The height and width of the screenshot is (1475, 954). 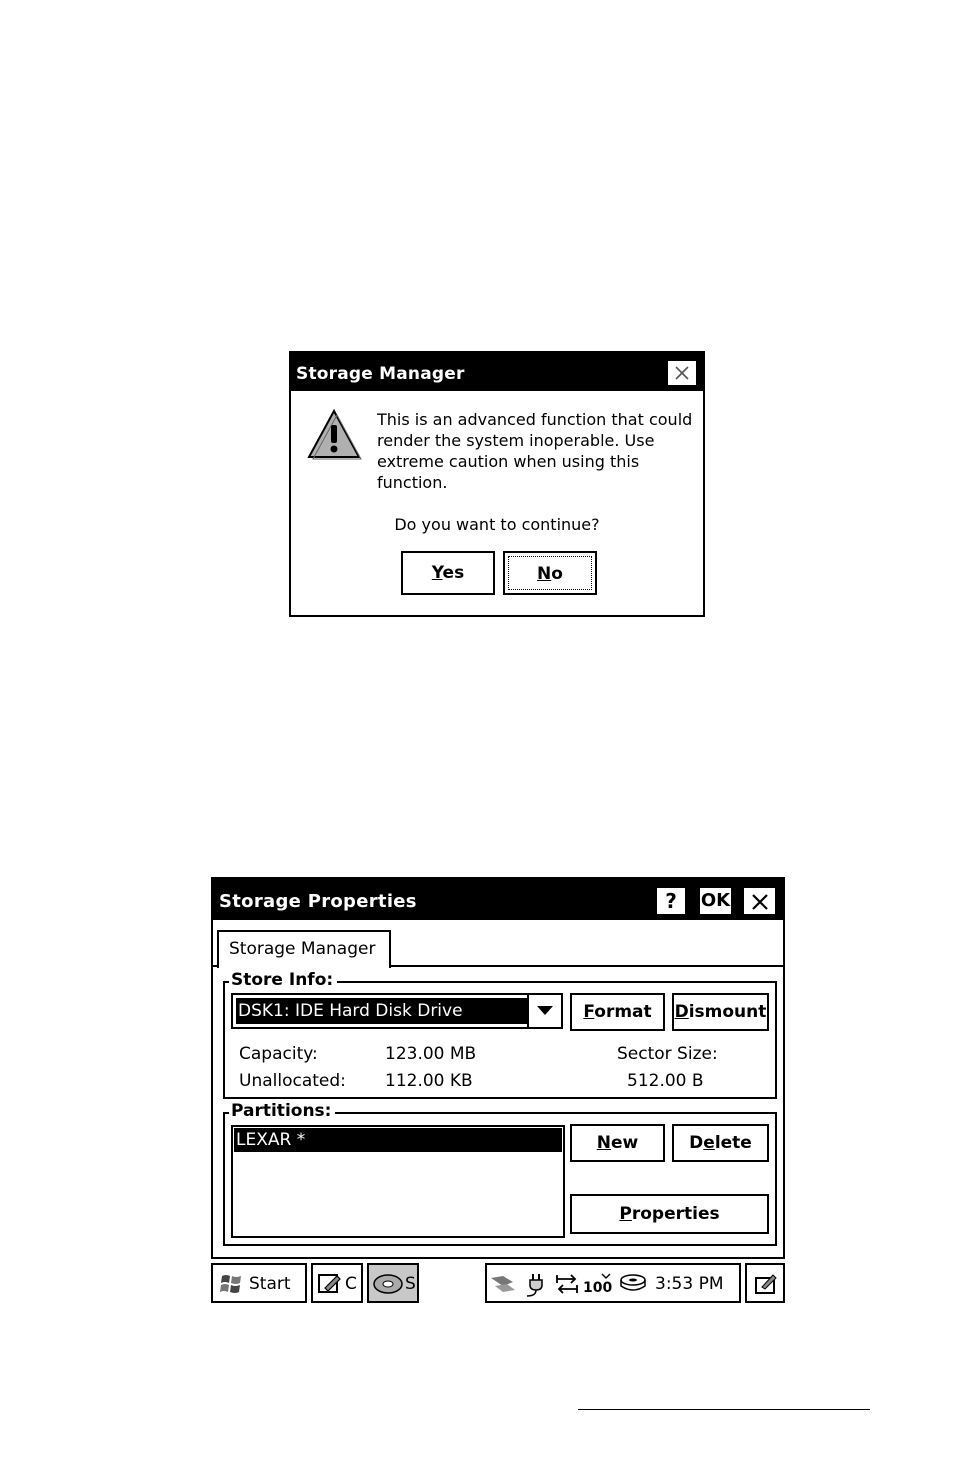 I want to click on no-button: No, so click(x=550, y=573).